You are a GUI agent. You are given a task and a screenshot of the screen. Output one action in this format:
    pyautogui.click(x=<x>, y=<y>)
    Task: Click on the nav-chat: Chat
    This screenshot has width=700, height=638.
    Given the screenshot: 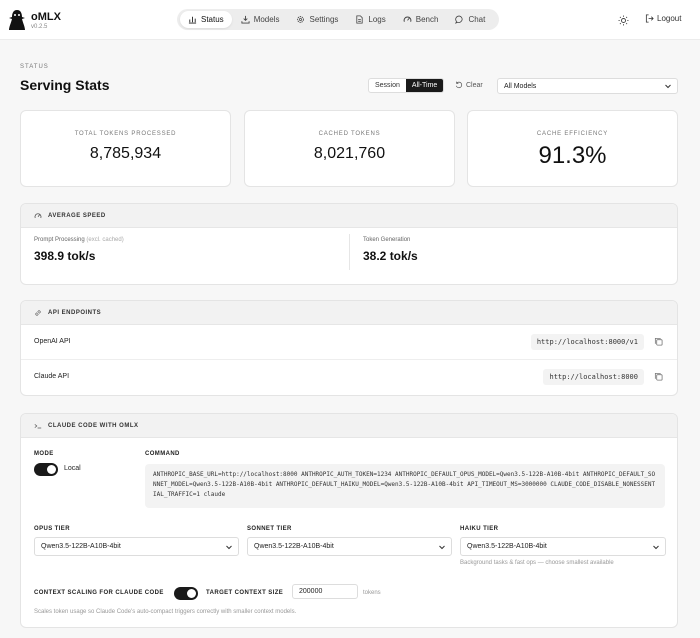 What is the action you would take?
    pyautogui.click(x=470, y=19)
    